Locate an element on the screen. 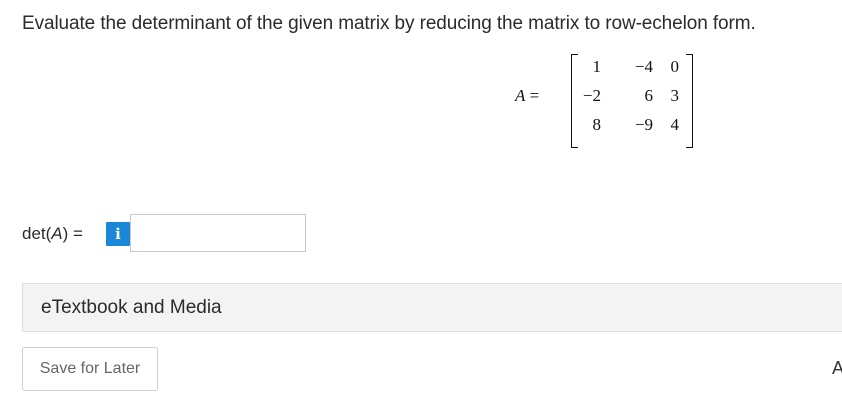 The height and width of the screenshot is (403, 842). matrix-cell: 6 is located at coordinates (649, 95).